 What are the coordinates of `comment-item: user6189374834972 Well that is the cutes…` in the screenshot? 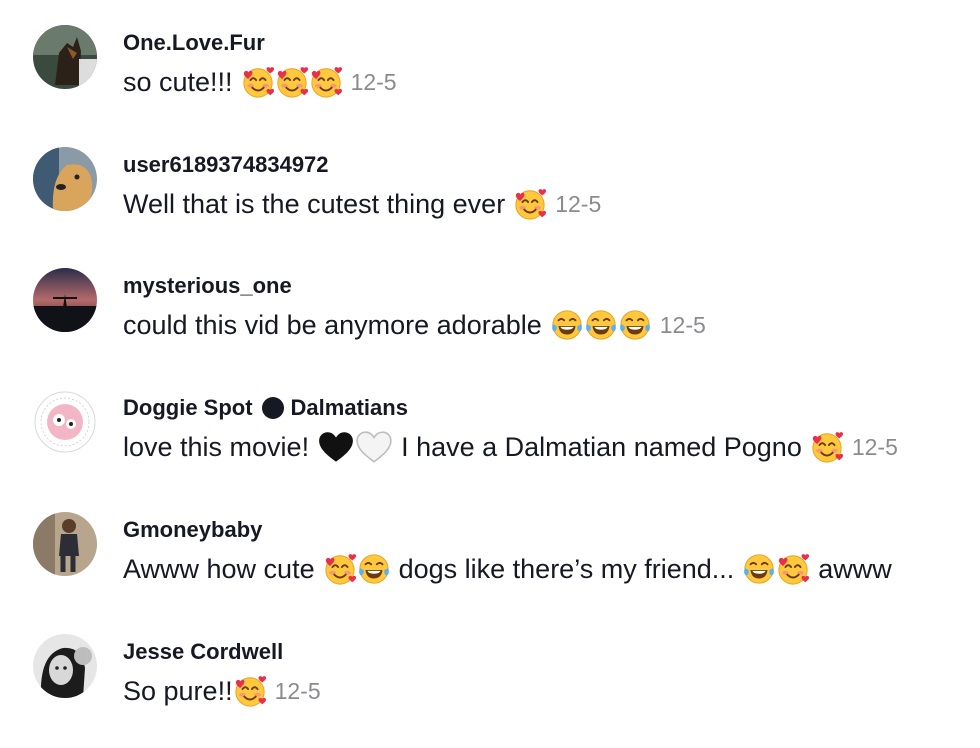 It's located at (490, 197).